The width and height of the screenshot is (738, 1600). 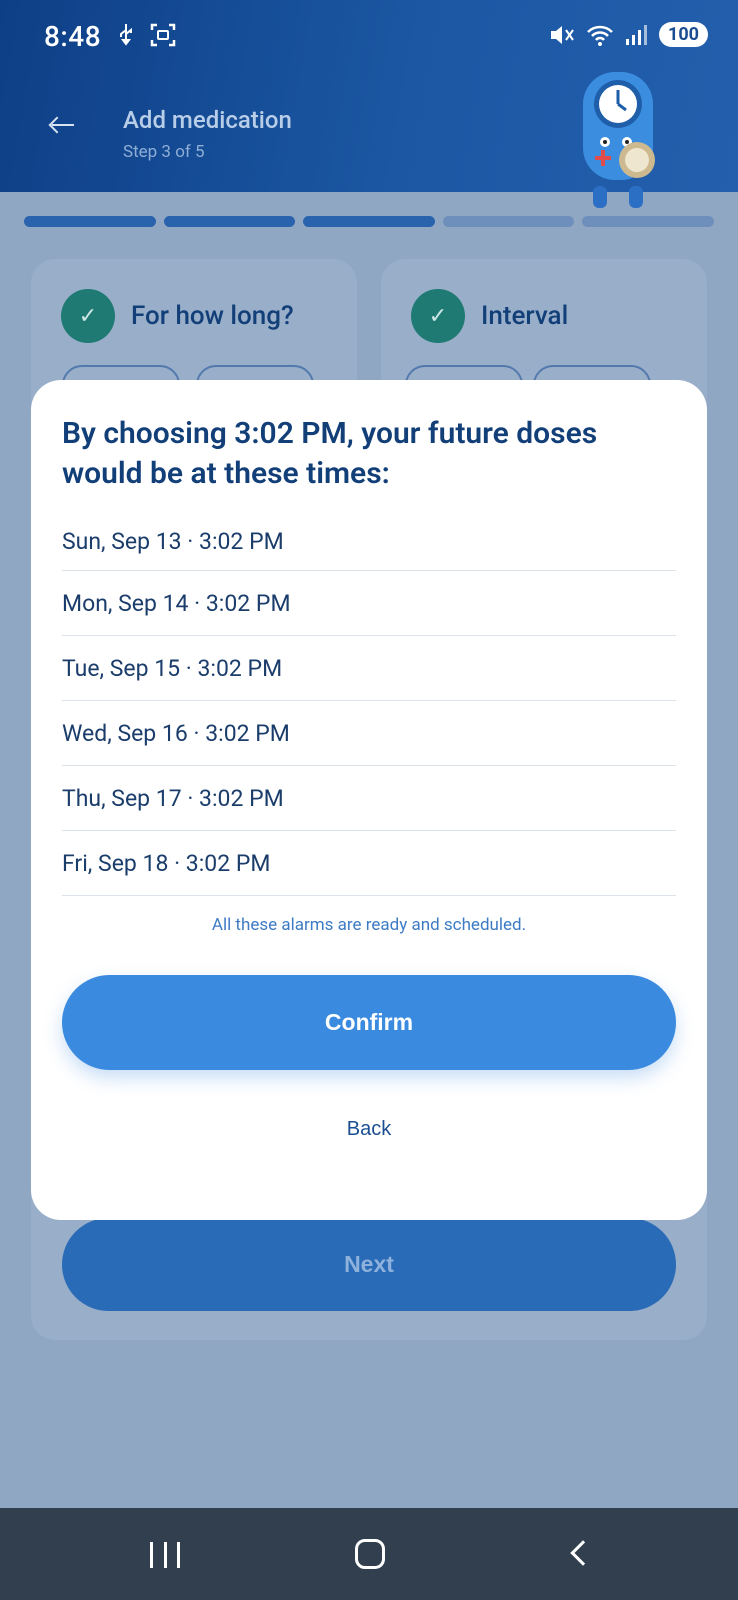 I want to click on page-step: Step 3 of 5, so click(x=164, y=152).